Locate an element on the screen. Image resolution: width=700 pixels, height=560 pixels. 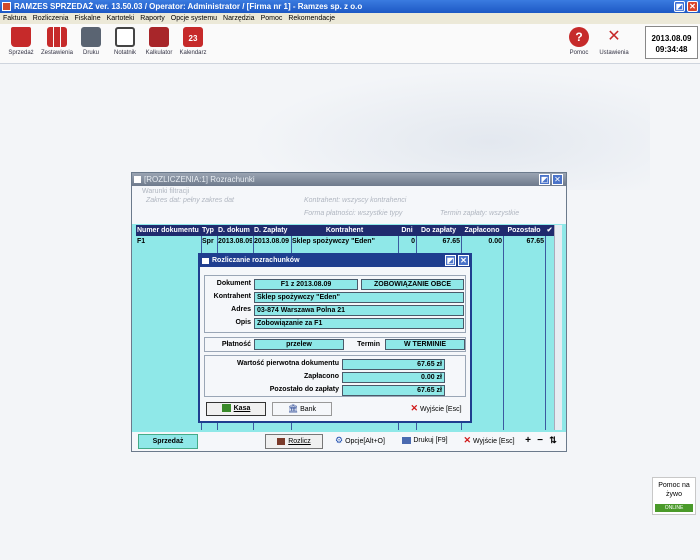
notepad-icon is located at coordinates (125, 37).